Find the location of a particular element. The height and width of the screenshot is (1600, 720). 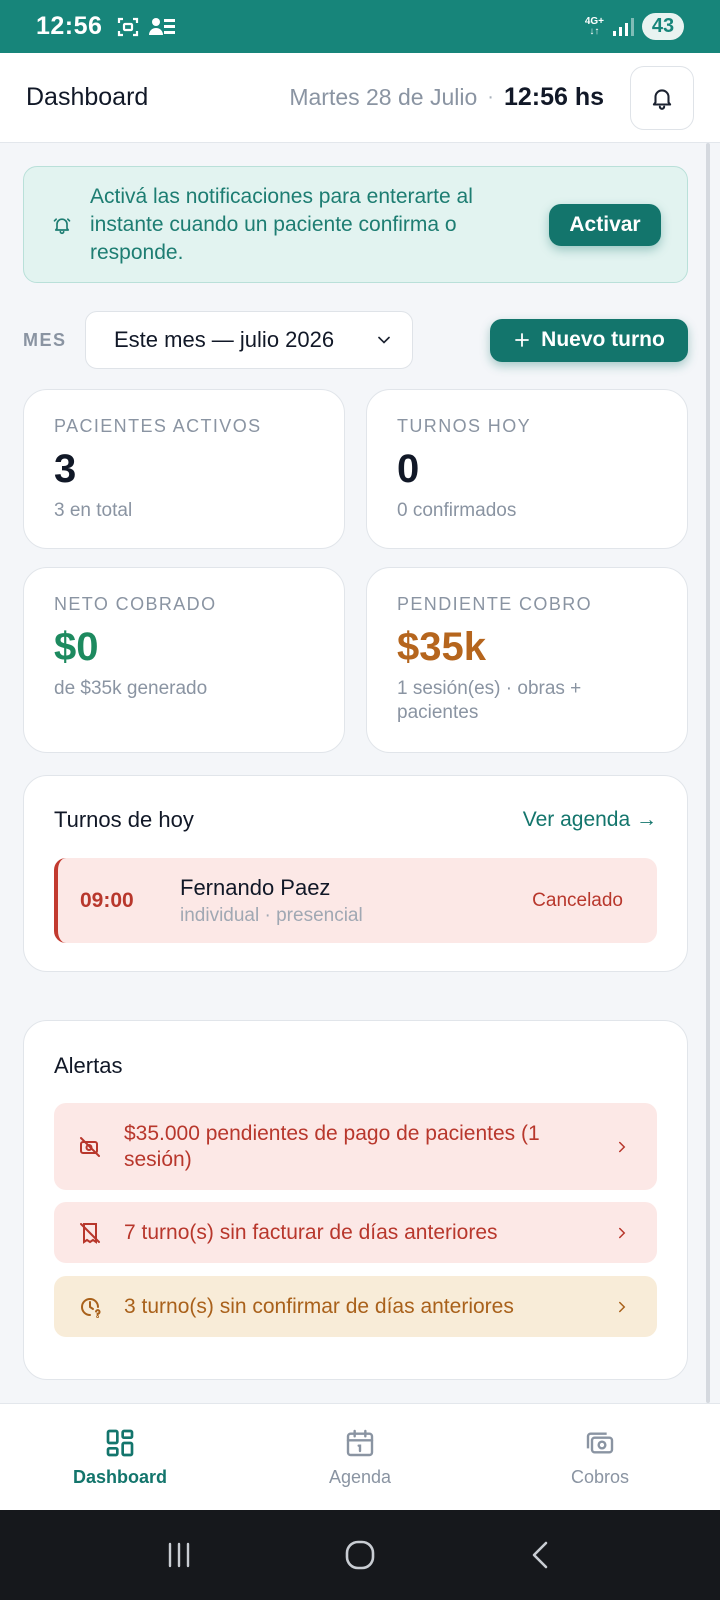

system-nav-bar is located at coordinates (360, 1555).